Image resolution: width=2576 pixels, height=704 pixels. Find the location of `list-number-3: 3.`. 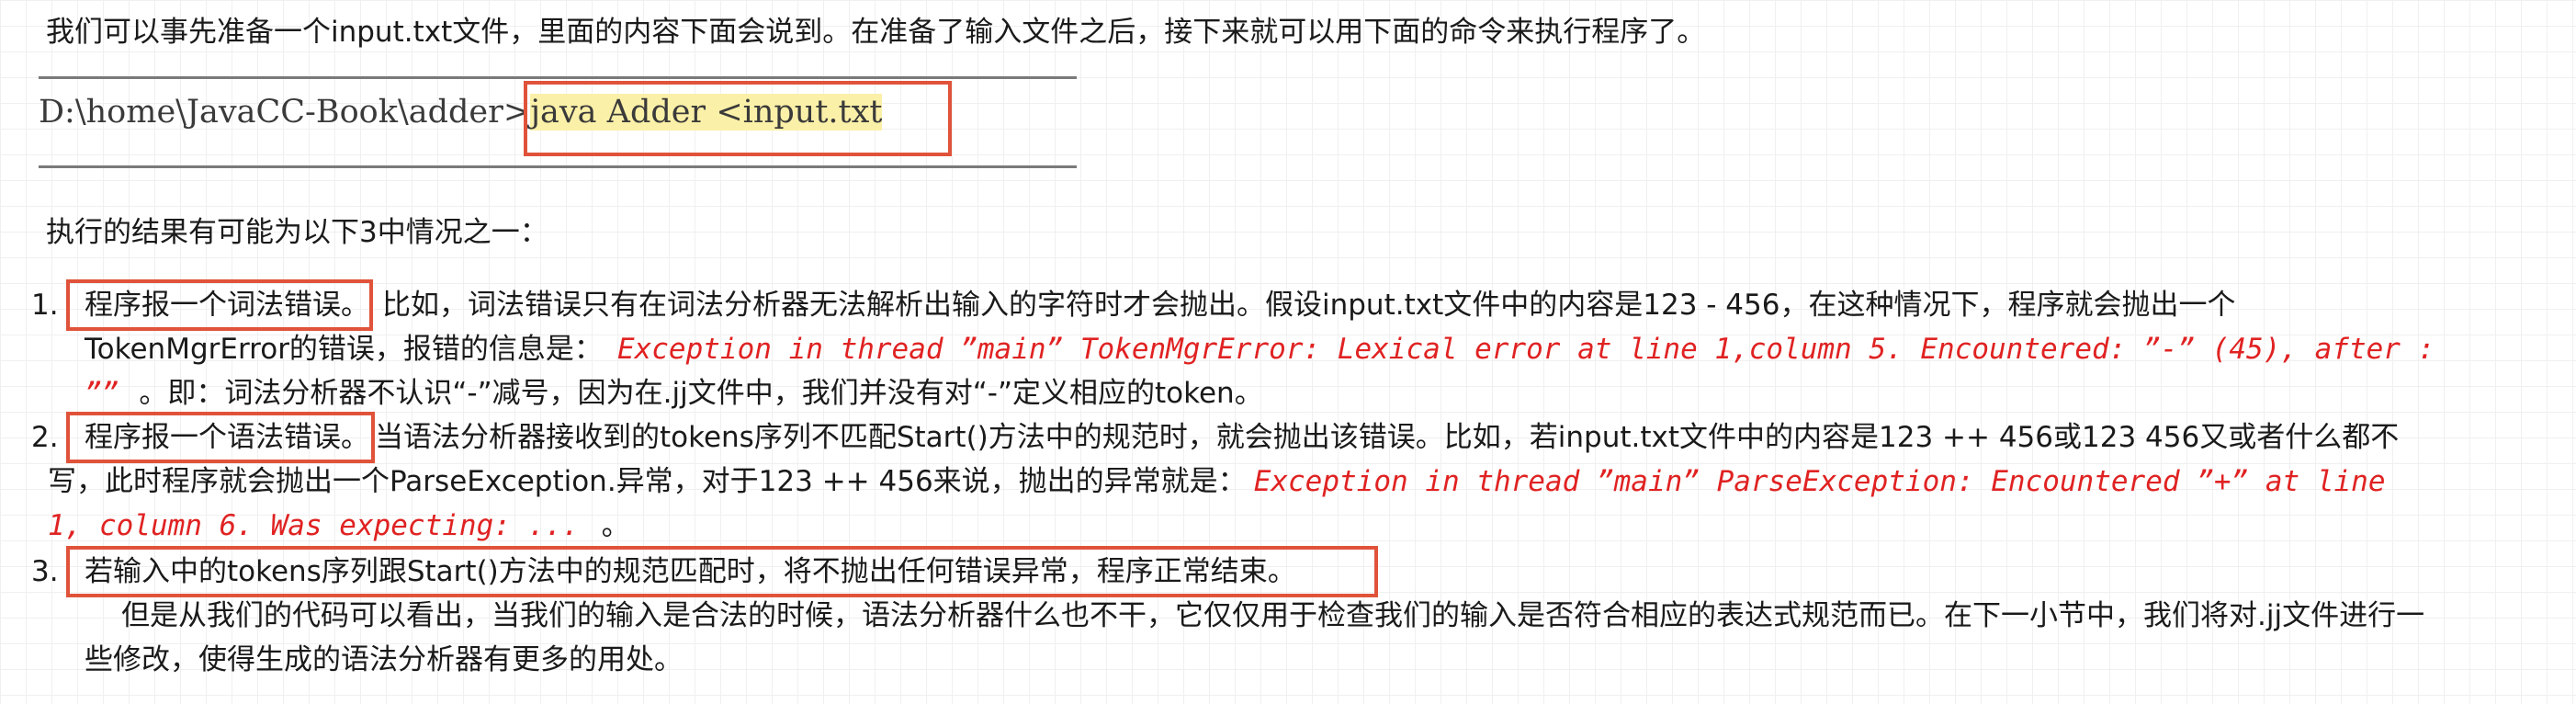

list-number-3: 3. is located at coordinates (45, 572).